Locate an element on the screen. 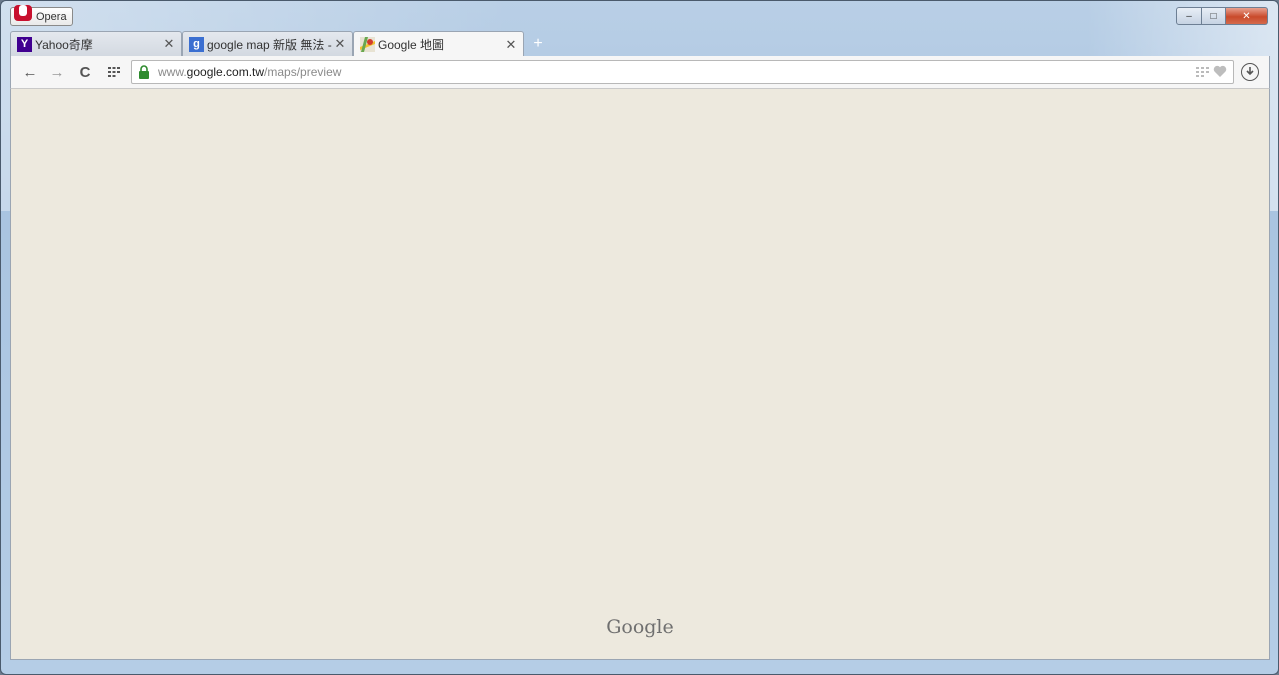  download-arrow-icon is located at coordinates (1250, 71).